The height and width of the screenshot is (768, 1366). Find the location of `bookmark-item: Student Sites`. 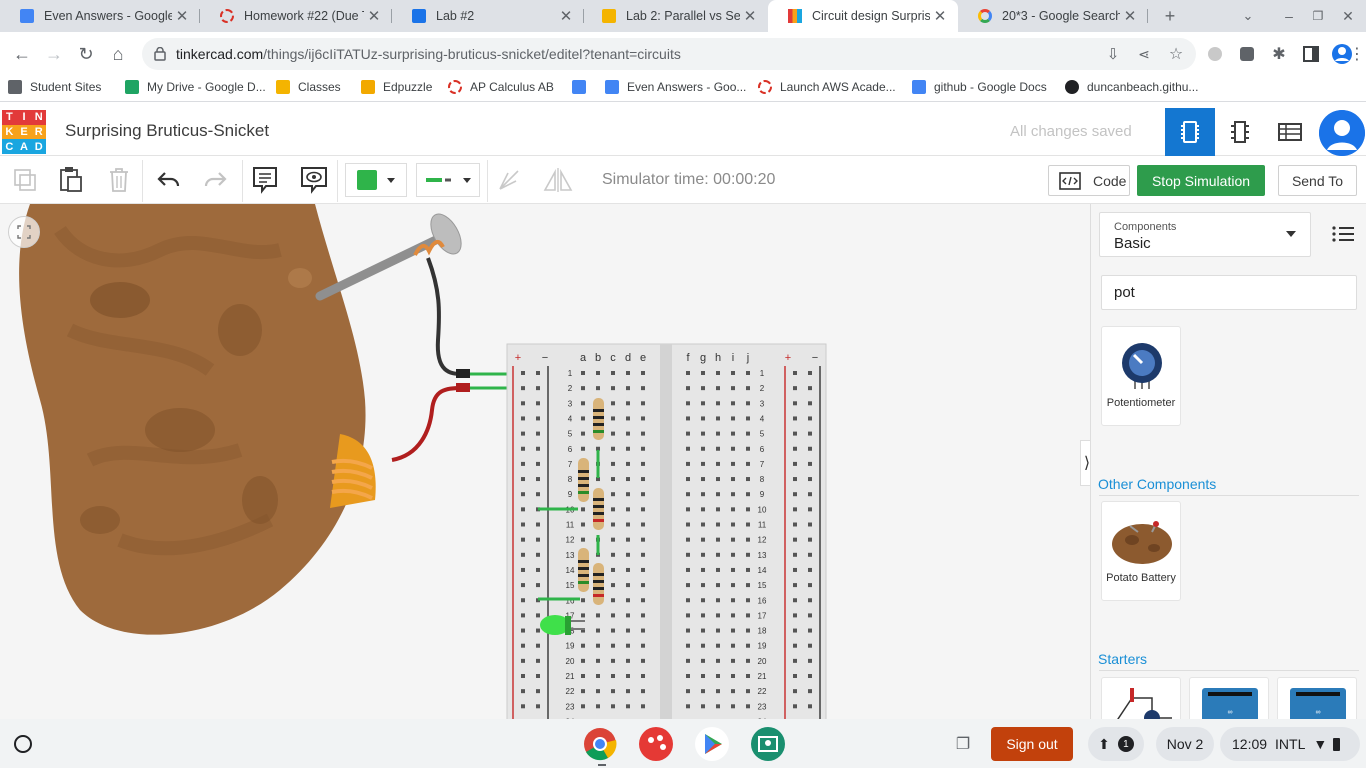

bookmark-item: Student Sites is located at coordinates (54, 87).